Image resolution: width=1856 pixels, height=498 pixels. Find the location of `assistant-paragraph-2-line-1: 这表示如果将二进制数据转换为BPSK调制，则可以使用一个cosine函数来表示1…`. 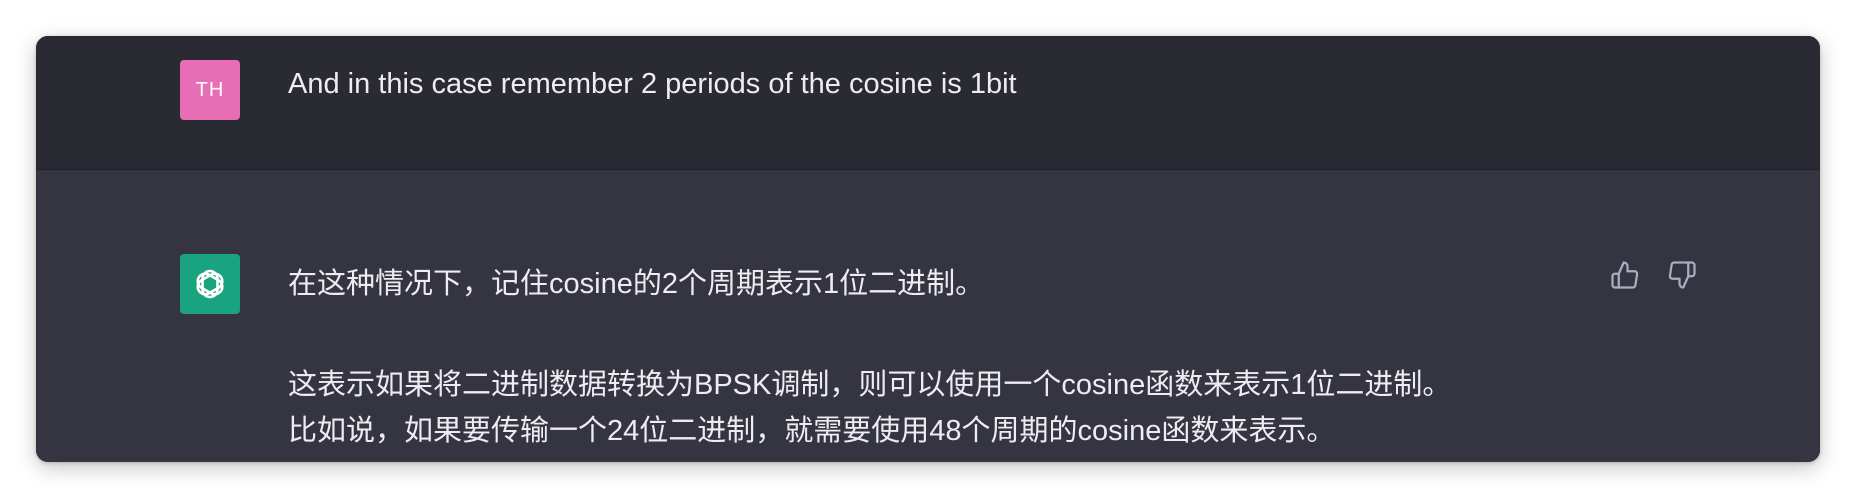

assistant-paragraph-2-line-1: 这表示如果将二进制数据转换为BPSK调制，则可以使用一个cosine函数来表示1… is located at coordinates (870, 385).